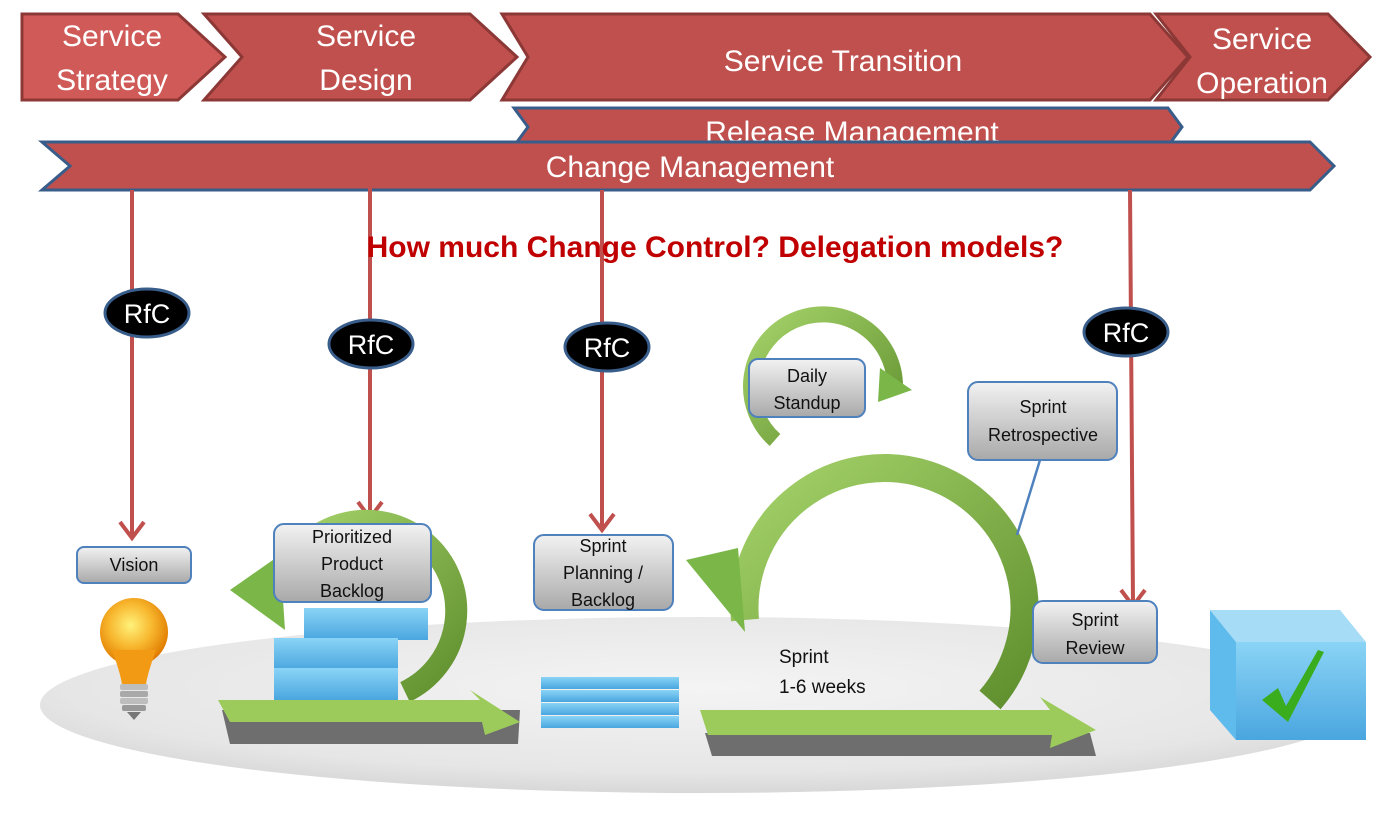  What do you see at coordinates (602, 546) in the screenshot?
I see `sprint-planning-label: Sprint` at bounding box center [602, 546].